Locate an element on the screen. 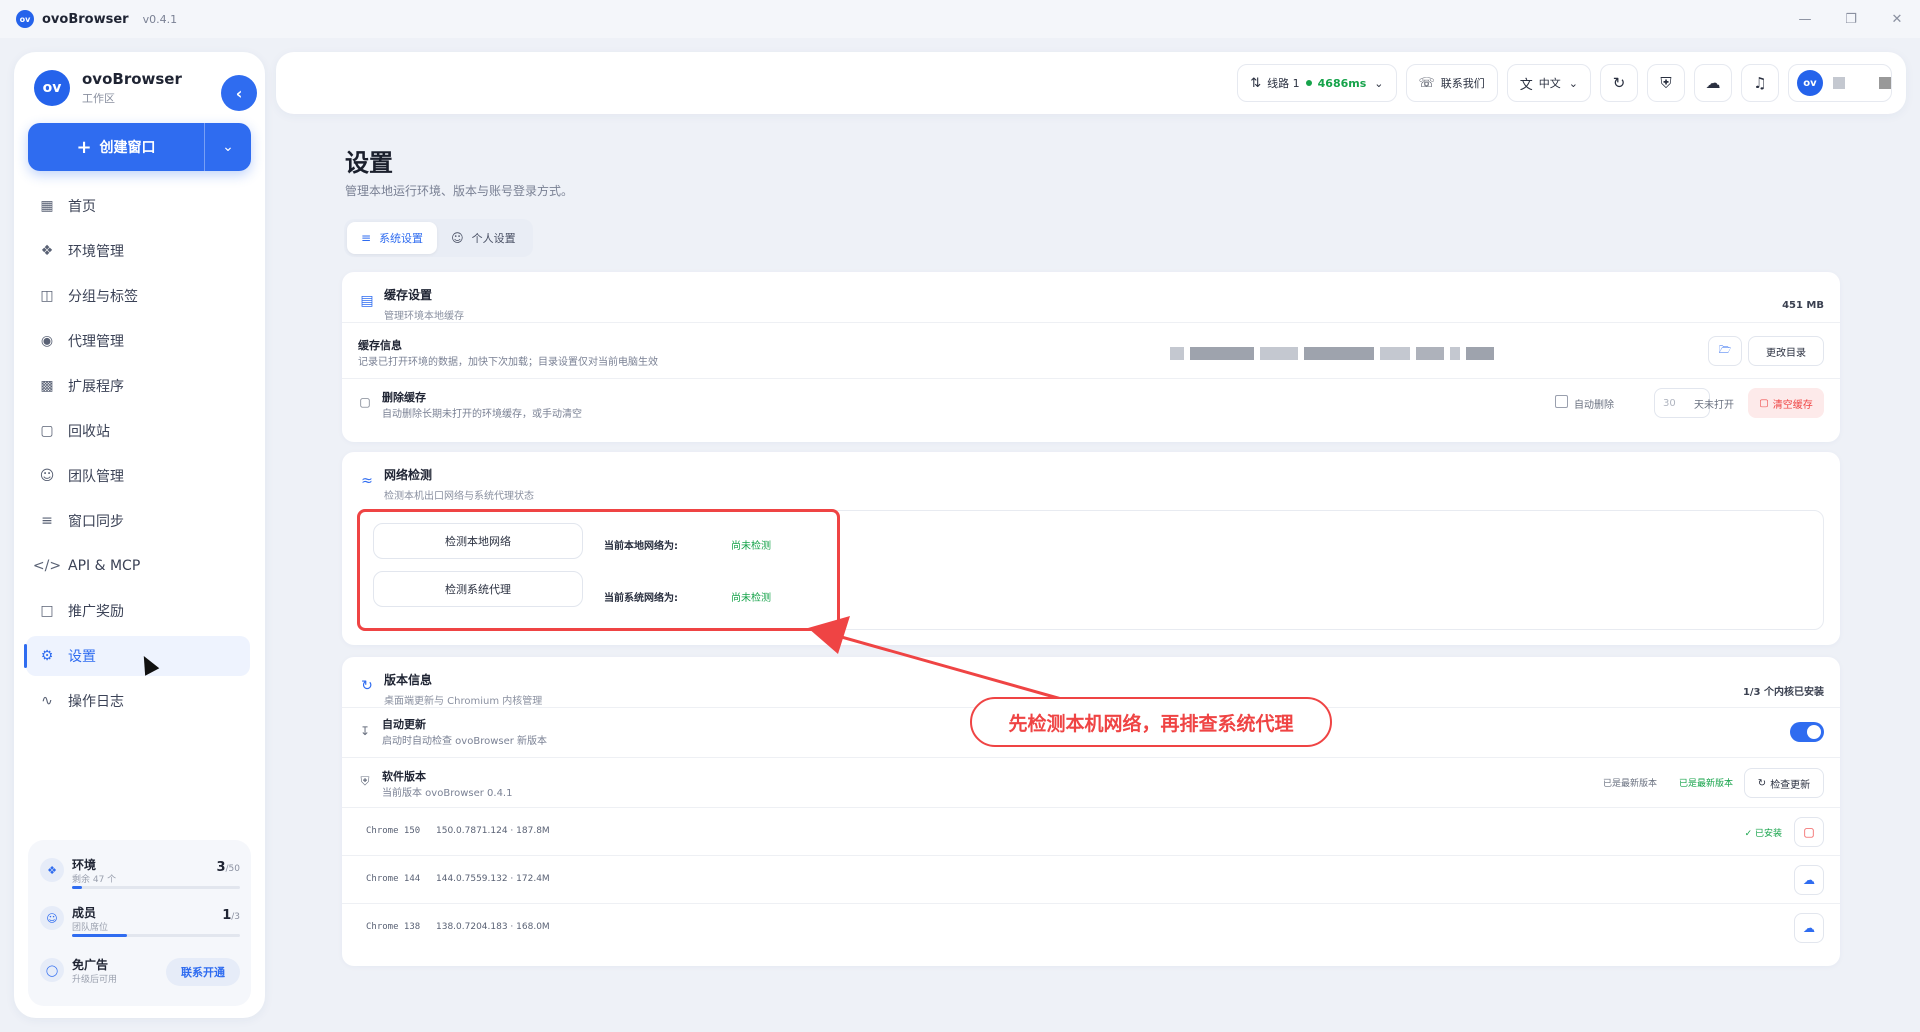 The height and width of the screenshot is (1032, 1920). minimize-icon: — is located at coordinates (1805, 19).